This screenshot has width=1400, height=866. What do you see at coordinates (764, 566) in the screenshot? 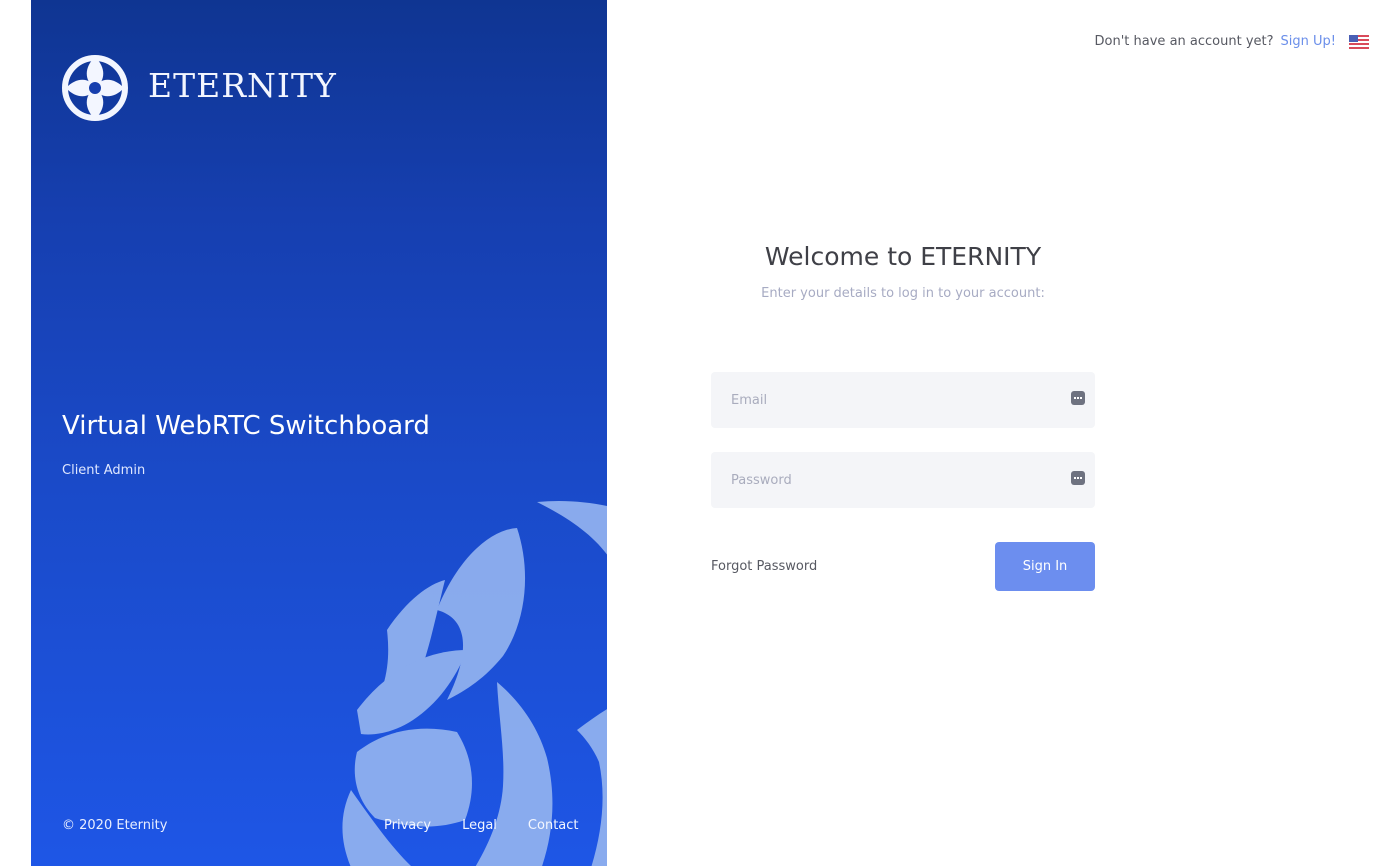
I see `forgot-password-link: Forgot Password` at bounding box center [764, 566].